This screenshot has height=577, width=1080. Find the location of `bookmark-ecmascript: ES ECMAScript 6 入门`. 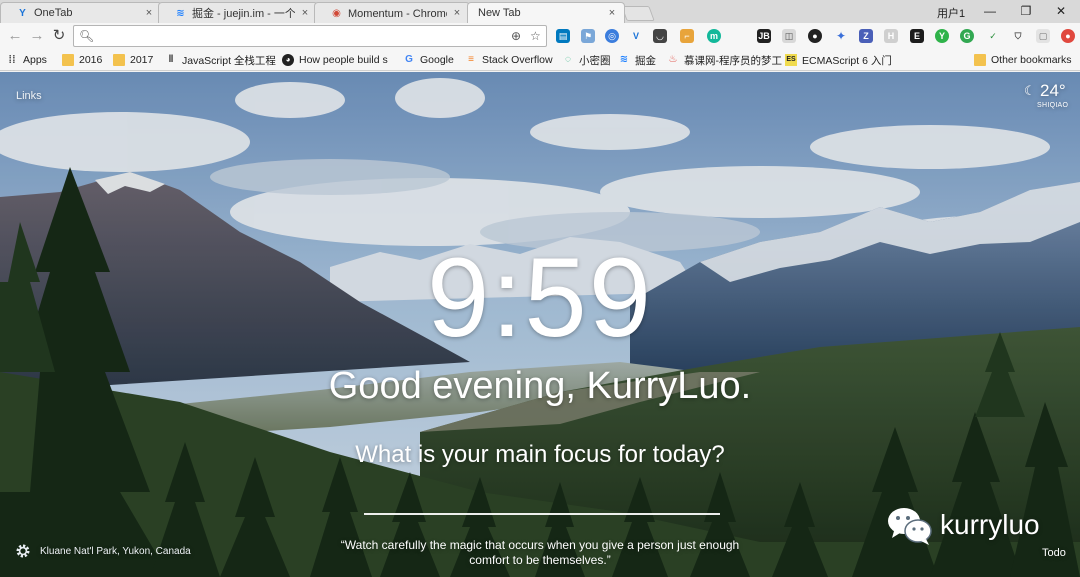

bookmark-ecmascript: ES ECMAScript 6 入门 is located at coordinates (838, 60).